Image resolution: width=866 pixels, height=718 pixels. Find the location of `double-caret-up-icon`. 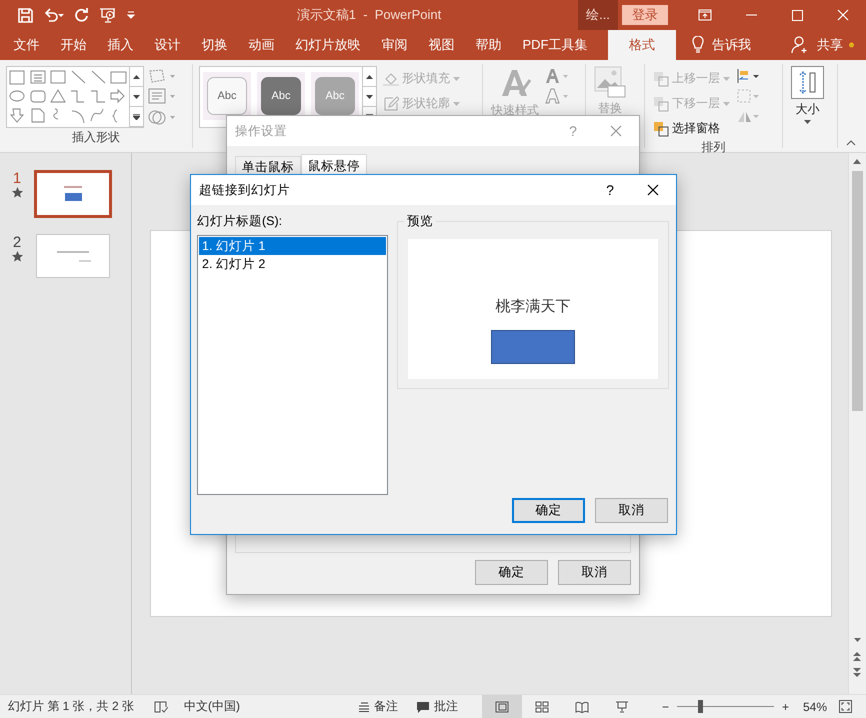

double-caret-up-icon is located at coordinates (857, 656).